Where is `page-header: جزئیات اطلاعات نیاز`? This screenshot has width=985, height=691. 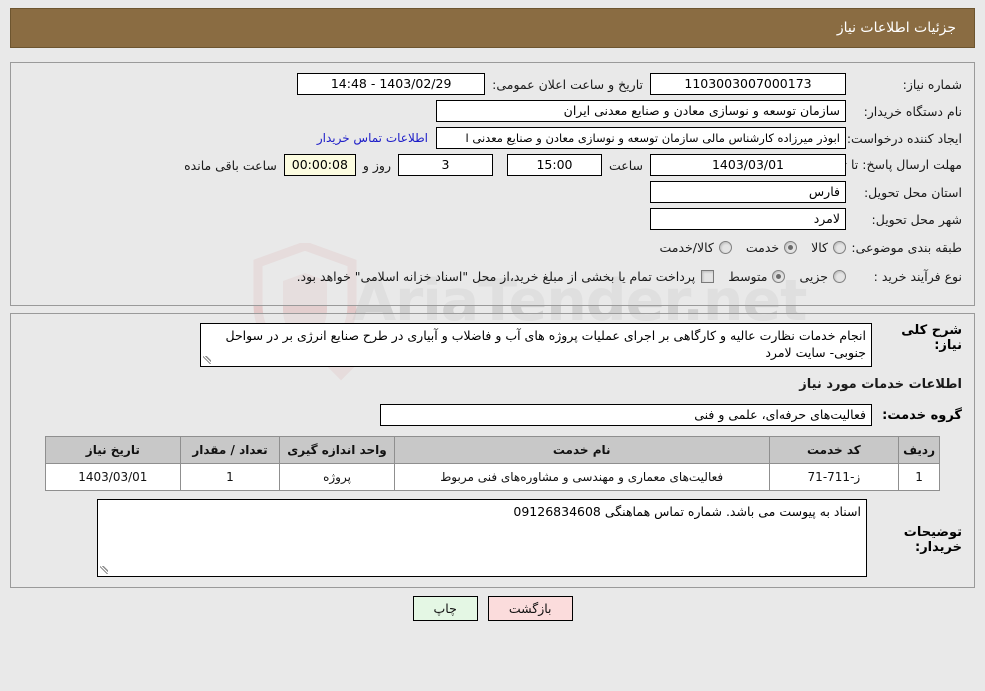 page-header: جزئیات اطلاعات نیاز is located at coordinates (492, 28).